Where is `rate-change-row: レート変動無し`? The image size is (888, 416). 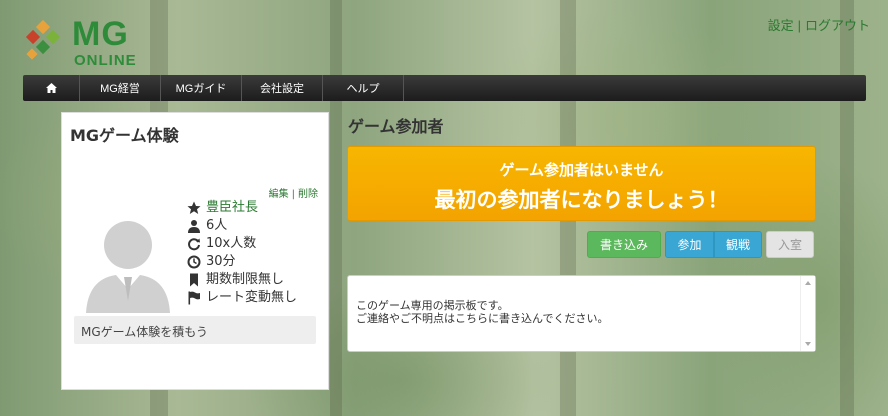
rate-change-row: レート変動無し is located at coordinates (241, 298).